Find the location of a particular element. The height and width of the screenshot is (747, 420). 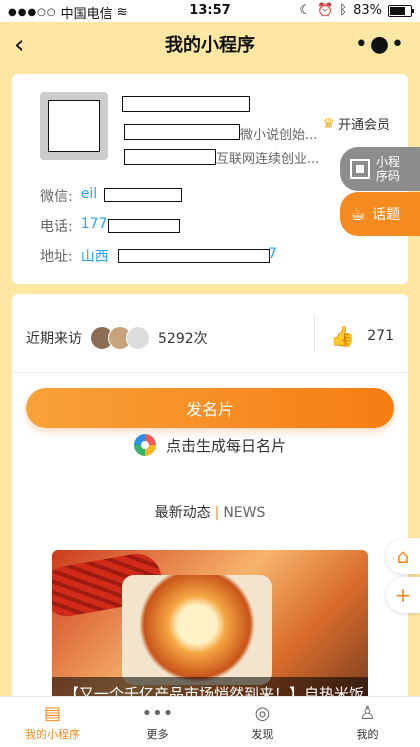

news-en: NEWS is located at coordinates (244, 513).